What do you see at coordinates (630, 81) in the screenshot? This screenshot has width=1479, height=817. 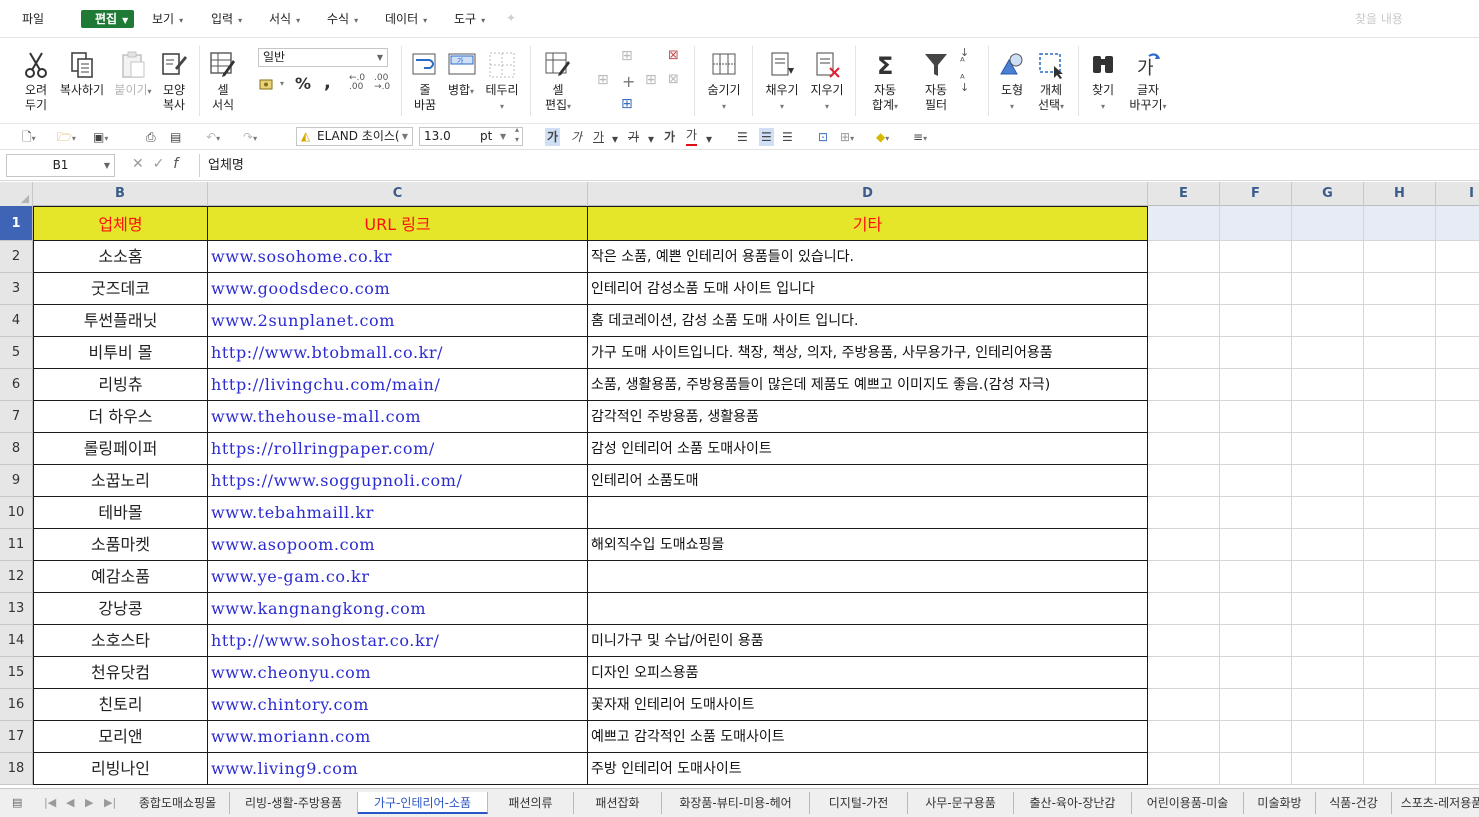 I see `insert-cell-icon: +` at bounding box center [630, 81].